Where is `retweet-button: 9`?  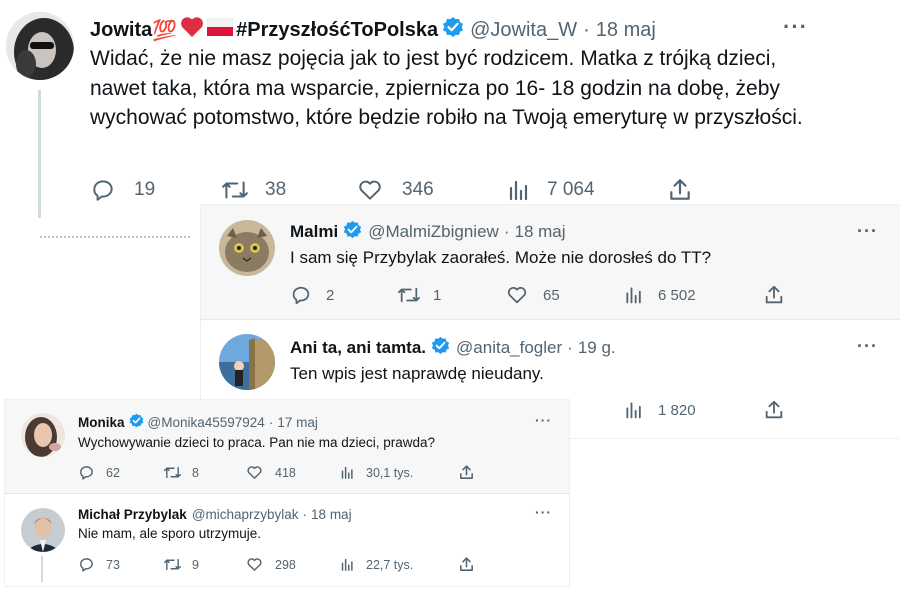
retweet-button: 9 is located at coordinates (181, 564).